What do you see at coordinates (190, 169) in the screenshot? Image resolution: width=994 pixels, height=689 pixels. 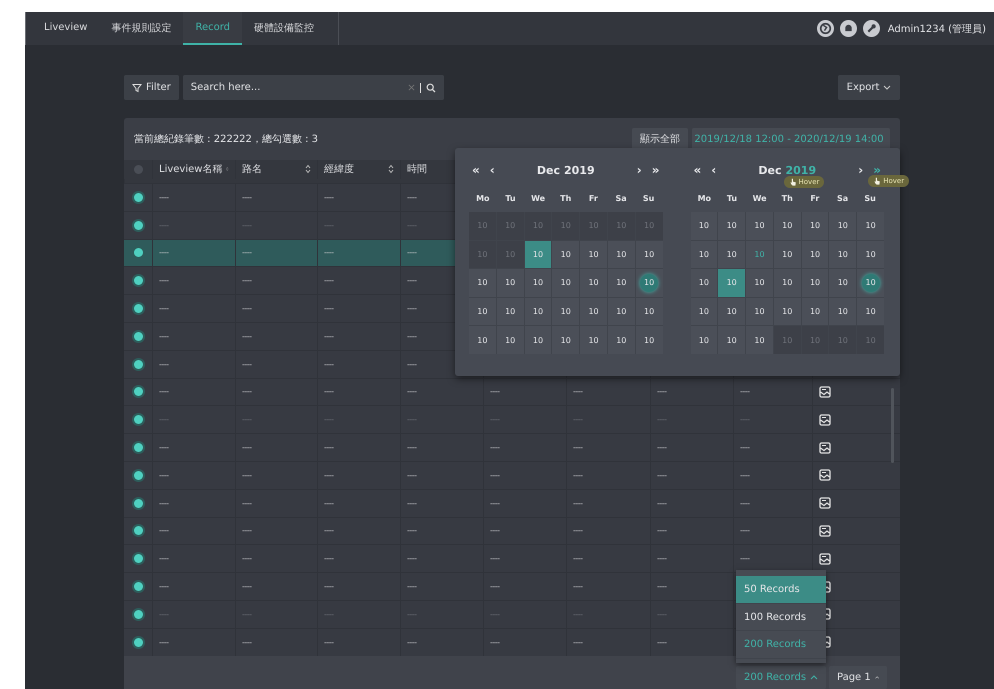 I see `column-header: Liveview名稱` at bounding box center [190, 169].